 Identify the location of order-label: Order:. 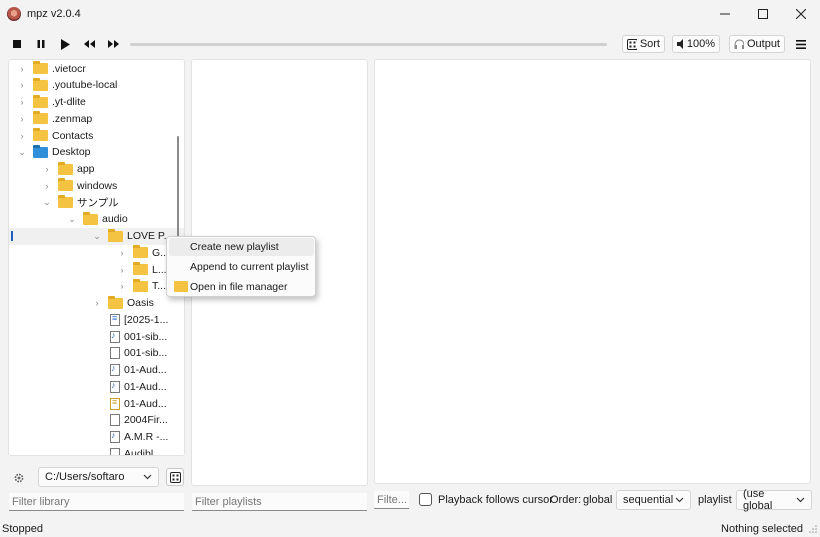
(566, 500).